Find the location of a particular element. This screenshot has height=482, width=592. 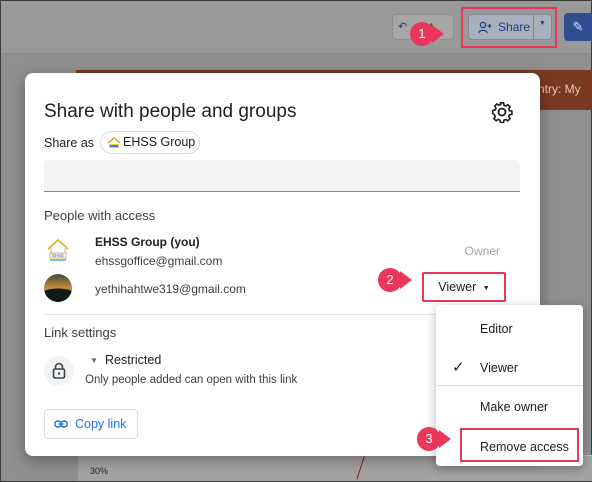

banner-text: ntry: My is located at coordinates (559, 89).